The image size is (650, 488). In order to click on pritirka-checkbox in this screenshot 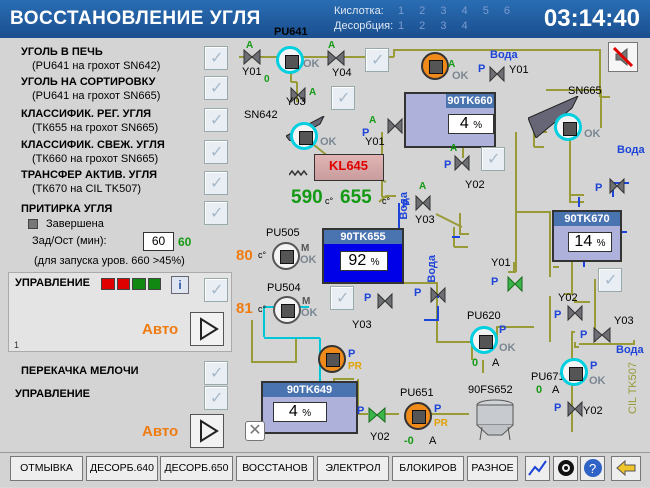, I will do `click(216, 213)`.